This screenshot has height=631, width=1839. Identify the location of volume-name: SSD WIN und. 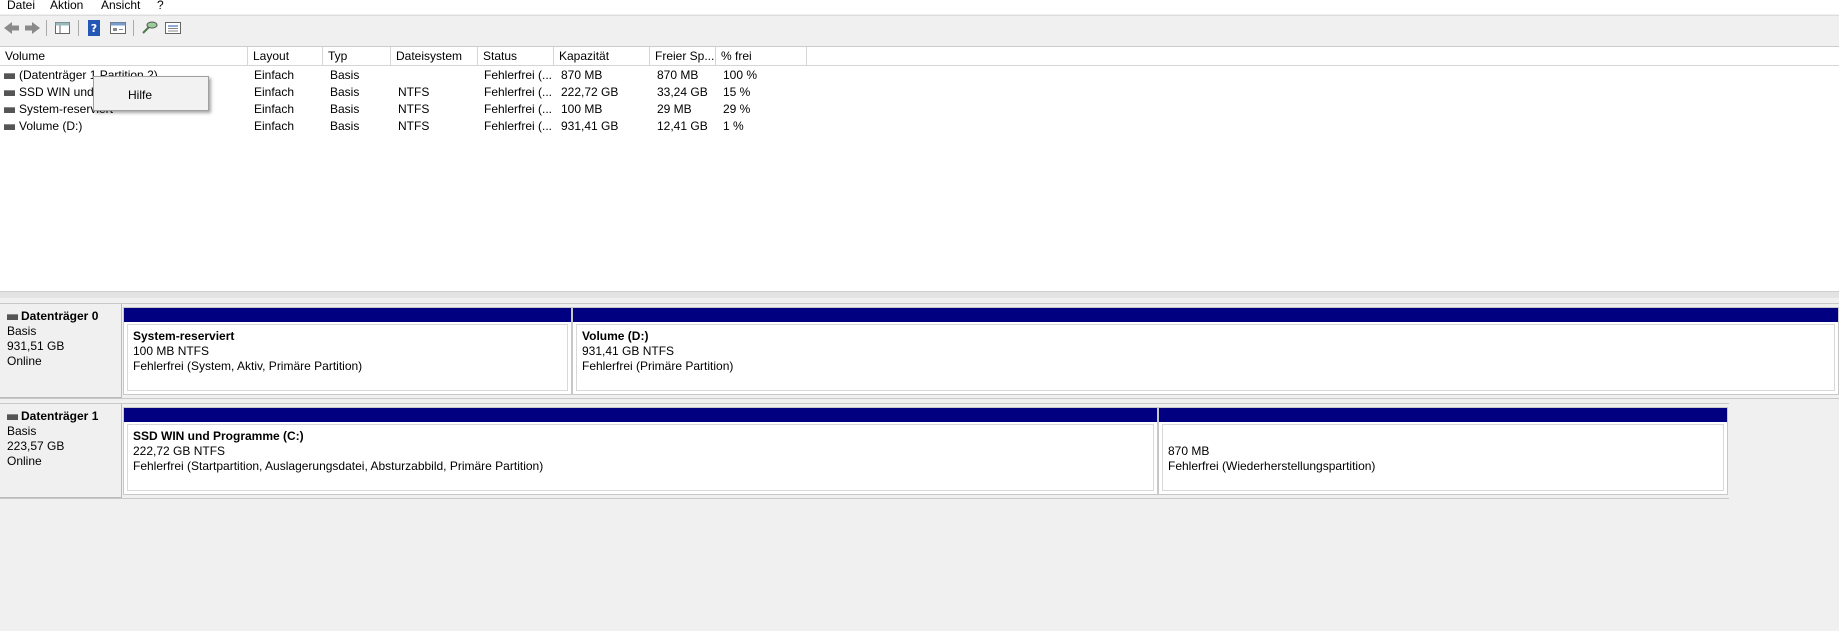
(56, 92).